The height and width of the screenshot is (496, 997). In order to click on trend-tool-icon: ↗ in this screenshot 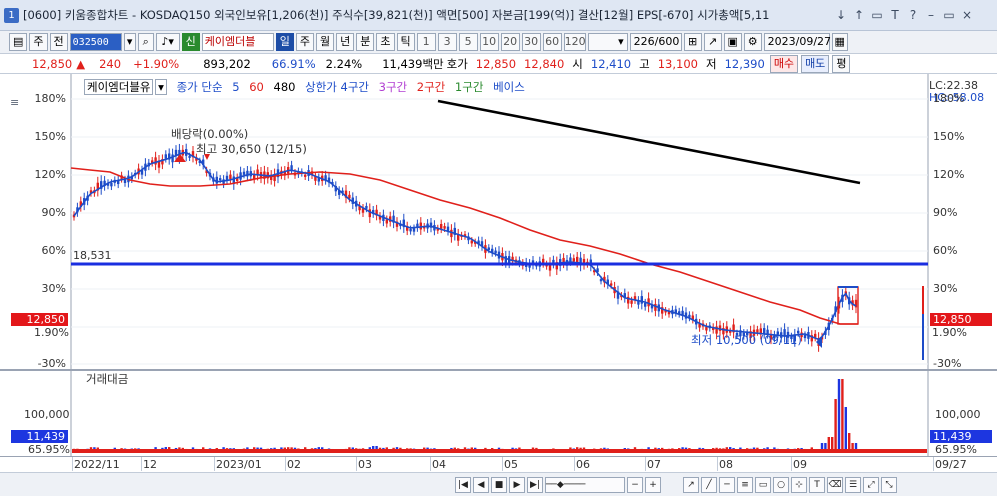, I will do `click(691, 484)`.